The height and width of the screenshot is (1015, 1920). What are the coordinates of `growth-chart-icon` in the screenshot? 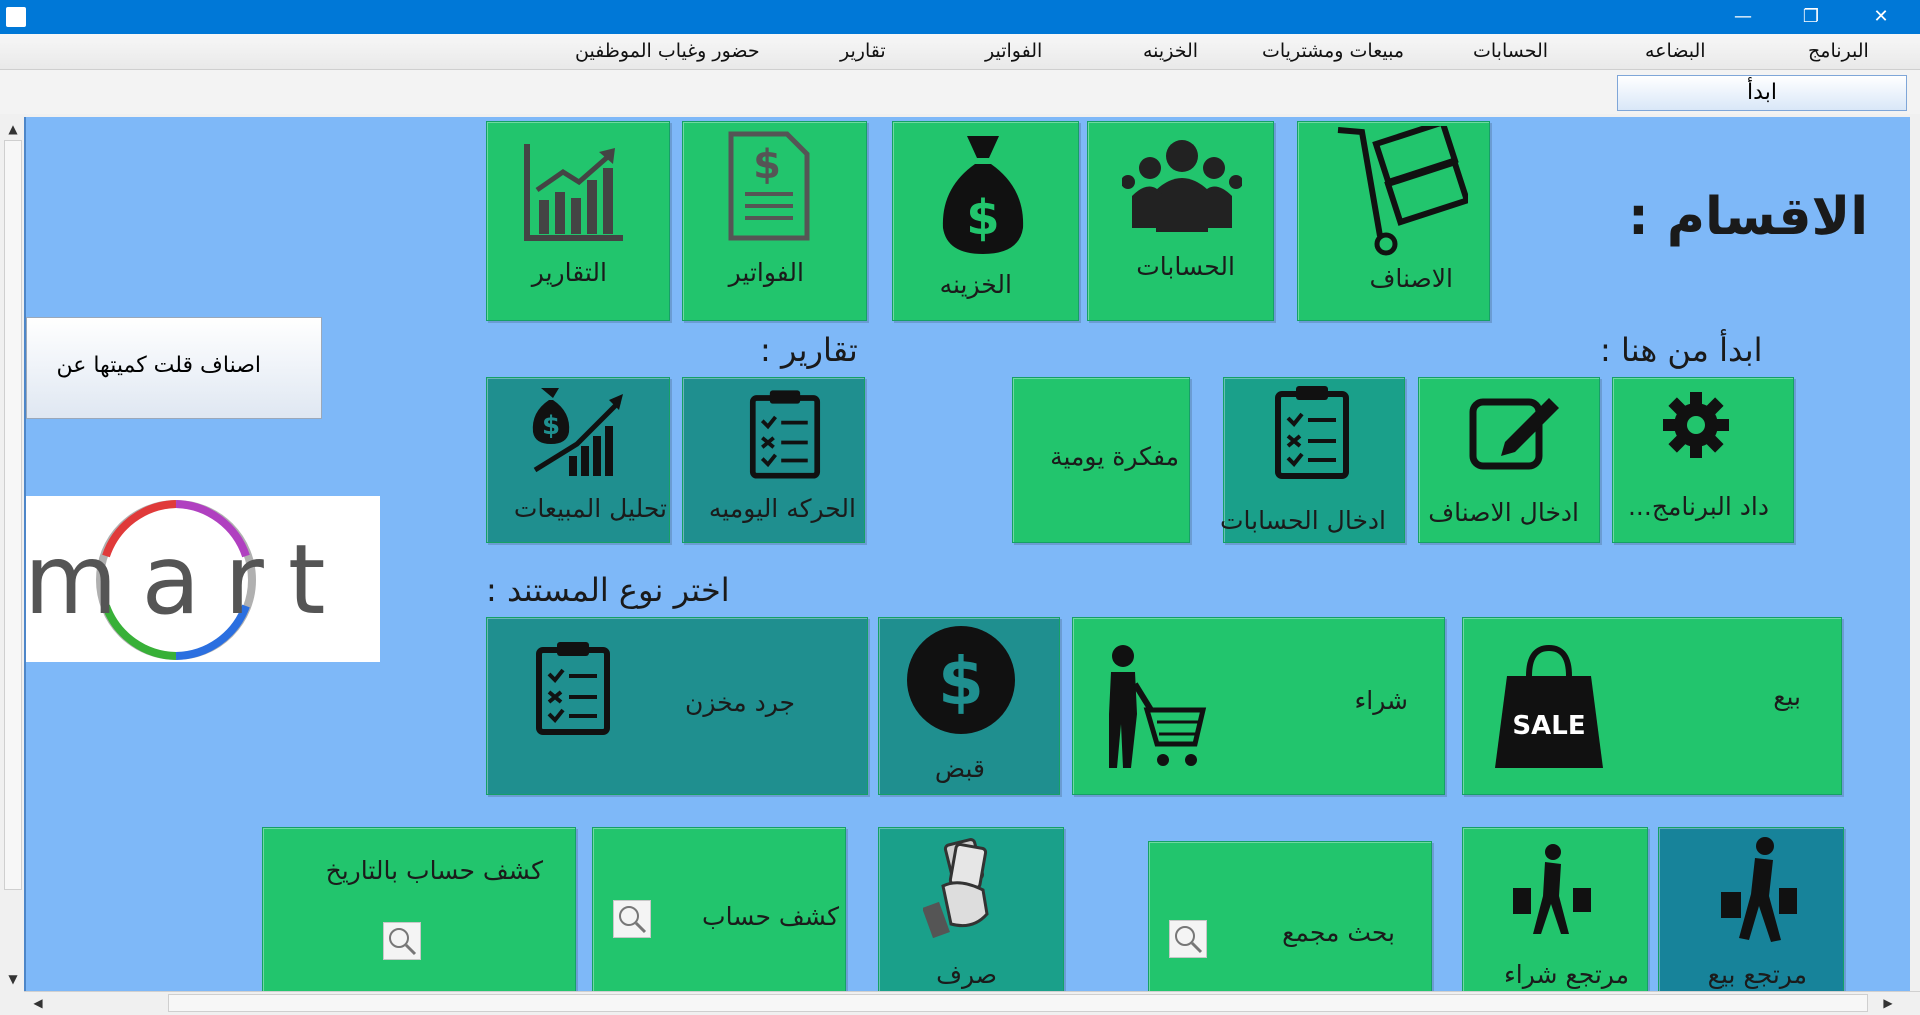 It's located at (573, 192).